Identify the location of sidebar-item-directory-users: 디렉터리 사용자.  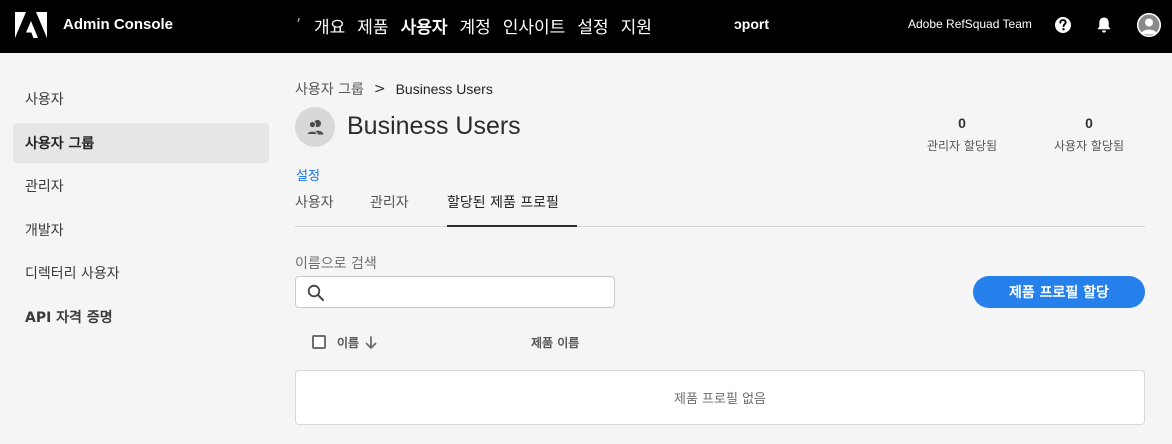
(141, 273).